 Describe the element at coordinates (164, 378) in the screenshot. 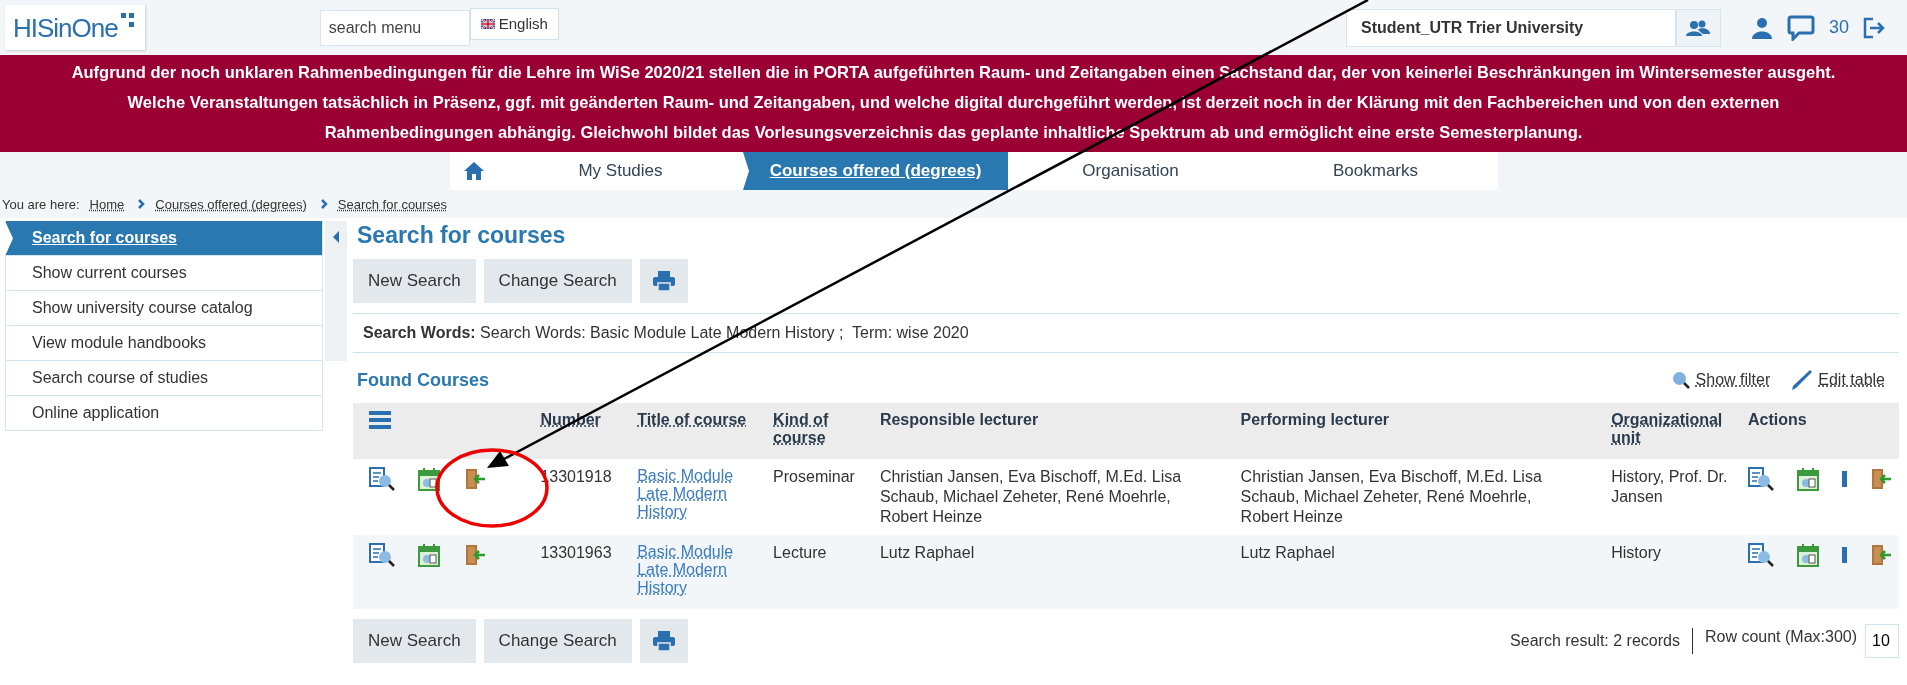

I see `sidebar-item: Search course of studies` at that location.